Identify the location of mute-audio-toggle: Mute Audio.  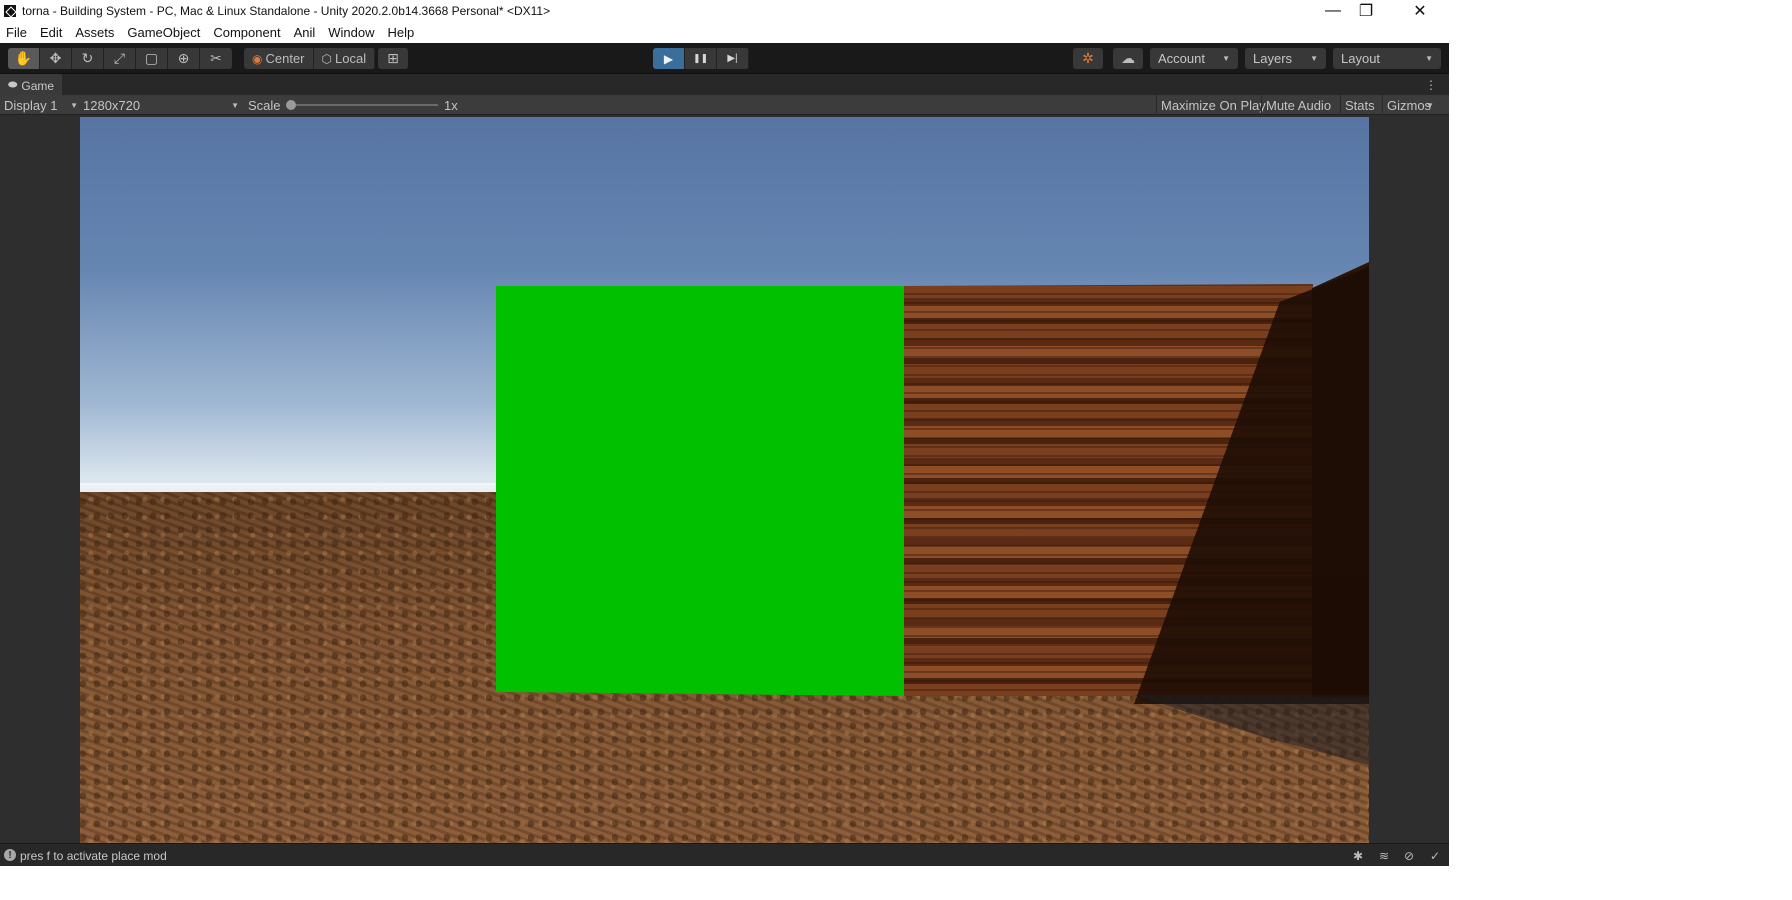
(1298, 105).